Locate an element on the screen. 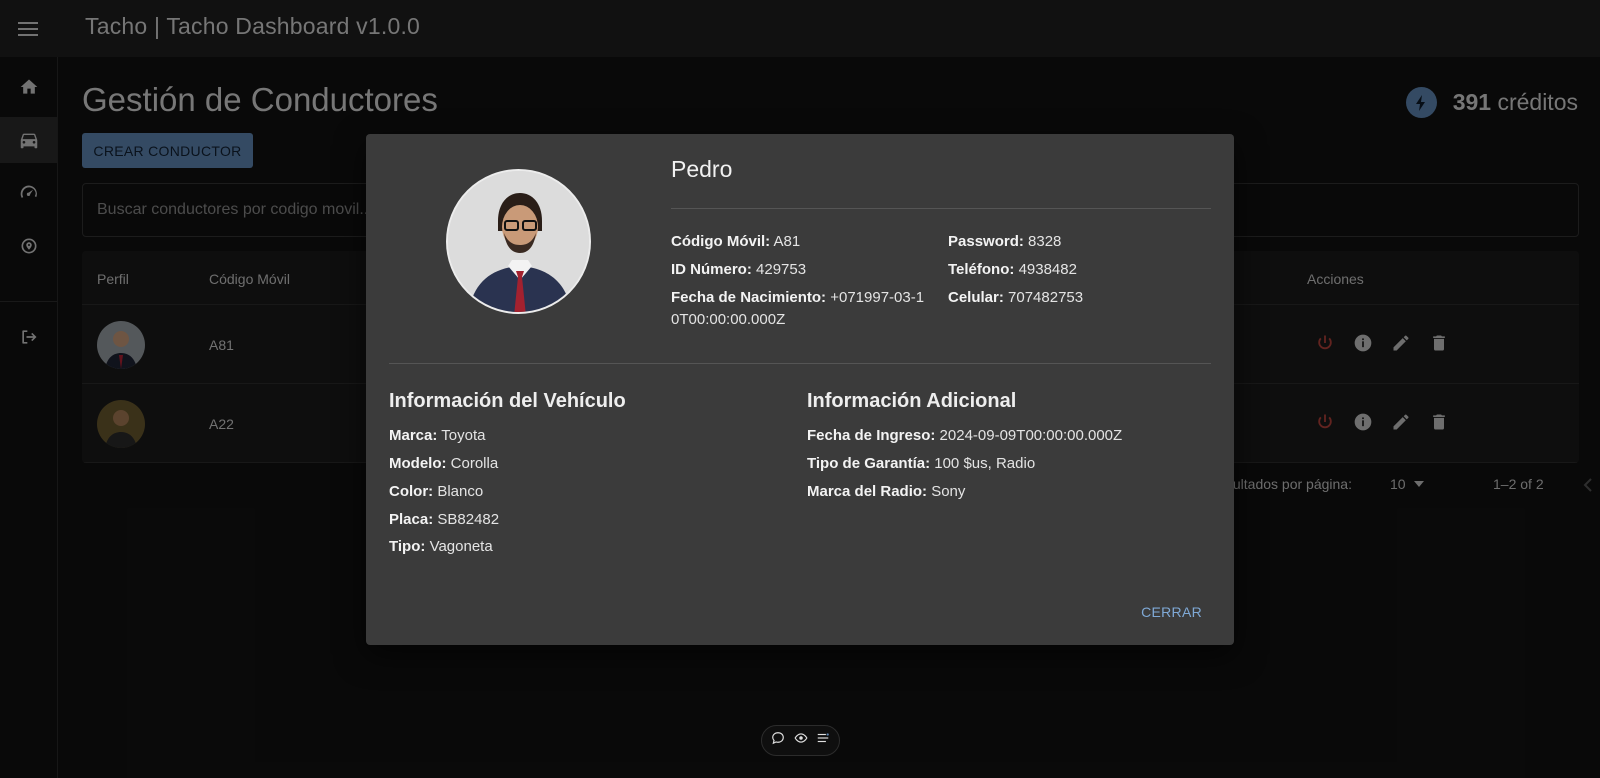 The image size is (1600, 778). label-placa: Placa: is located at coordinates (411, 519).